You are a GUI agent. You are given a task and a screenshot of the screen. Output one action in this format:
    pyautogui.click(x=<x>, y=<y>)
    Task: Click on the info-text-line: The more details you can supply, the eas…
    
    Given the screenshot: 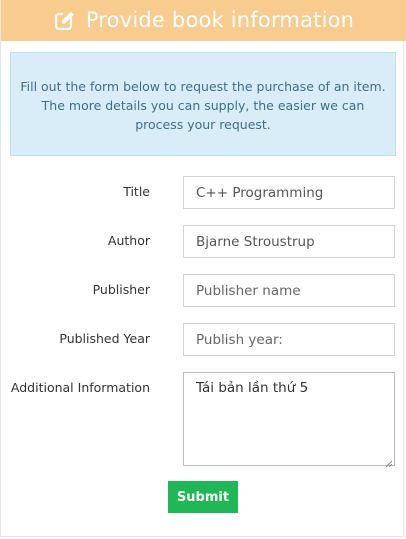 What is the action you would take?
    pyautogui.click(x=203, y=105)
    